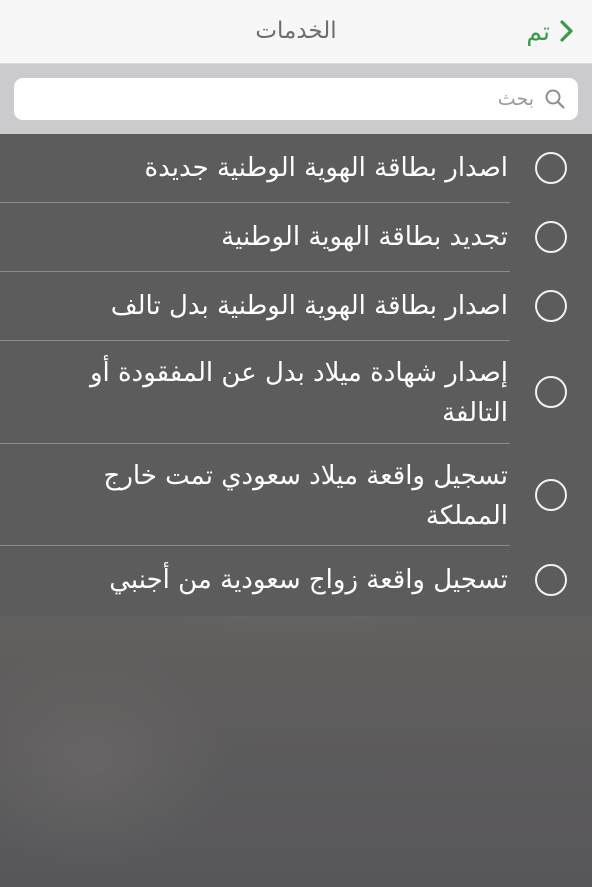 The height and width of the screenshot is (887, 592). I want to click on done-label: تم, so click(538, 31).